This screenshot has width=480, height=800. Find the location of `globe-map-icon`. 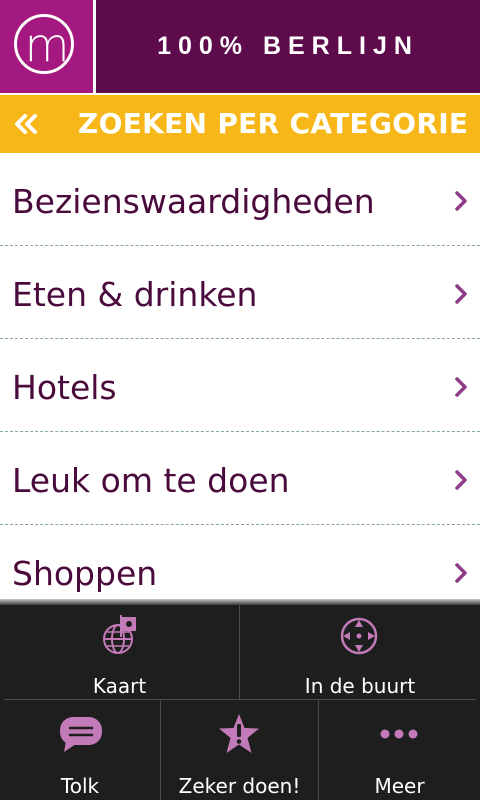

globe-map-icon is located at coordinates (119, 634).